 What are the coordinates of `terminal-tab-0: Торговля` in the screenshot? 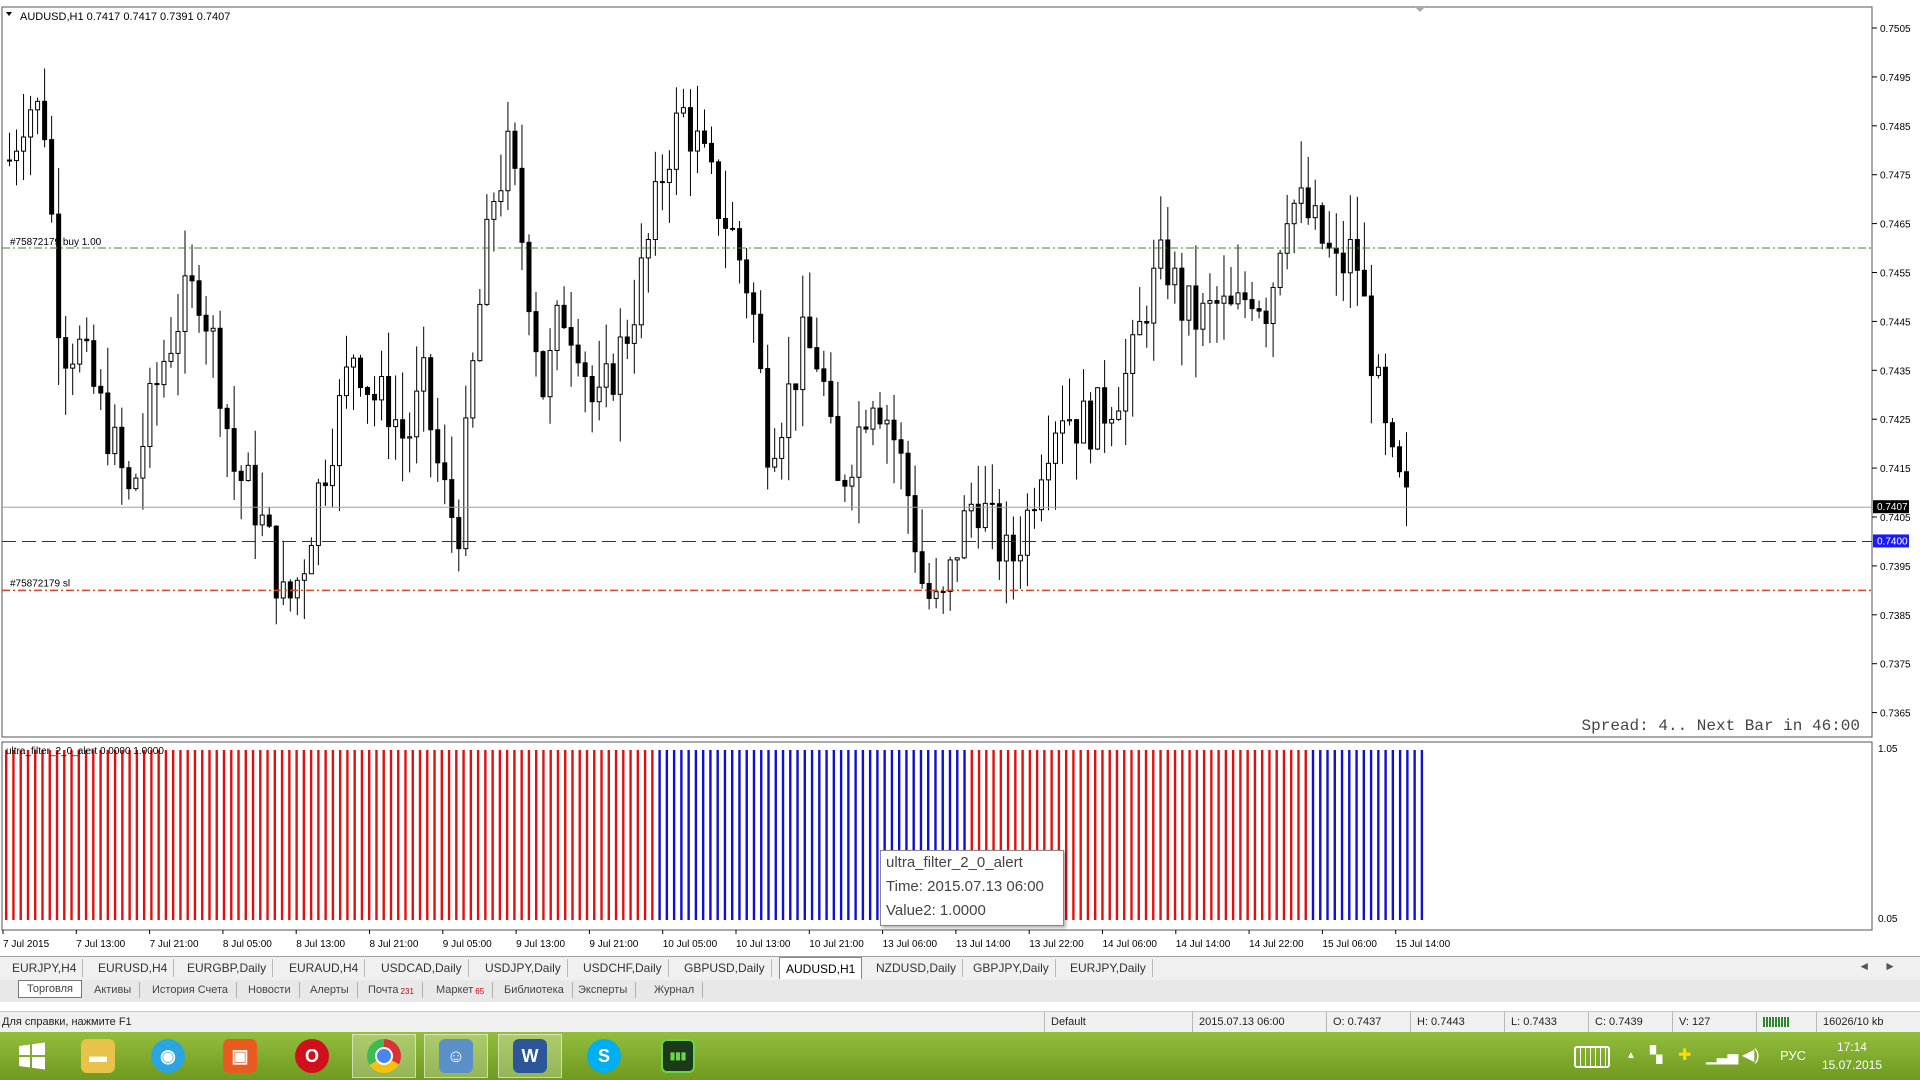 It's located at (50, 989).